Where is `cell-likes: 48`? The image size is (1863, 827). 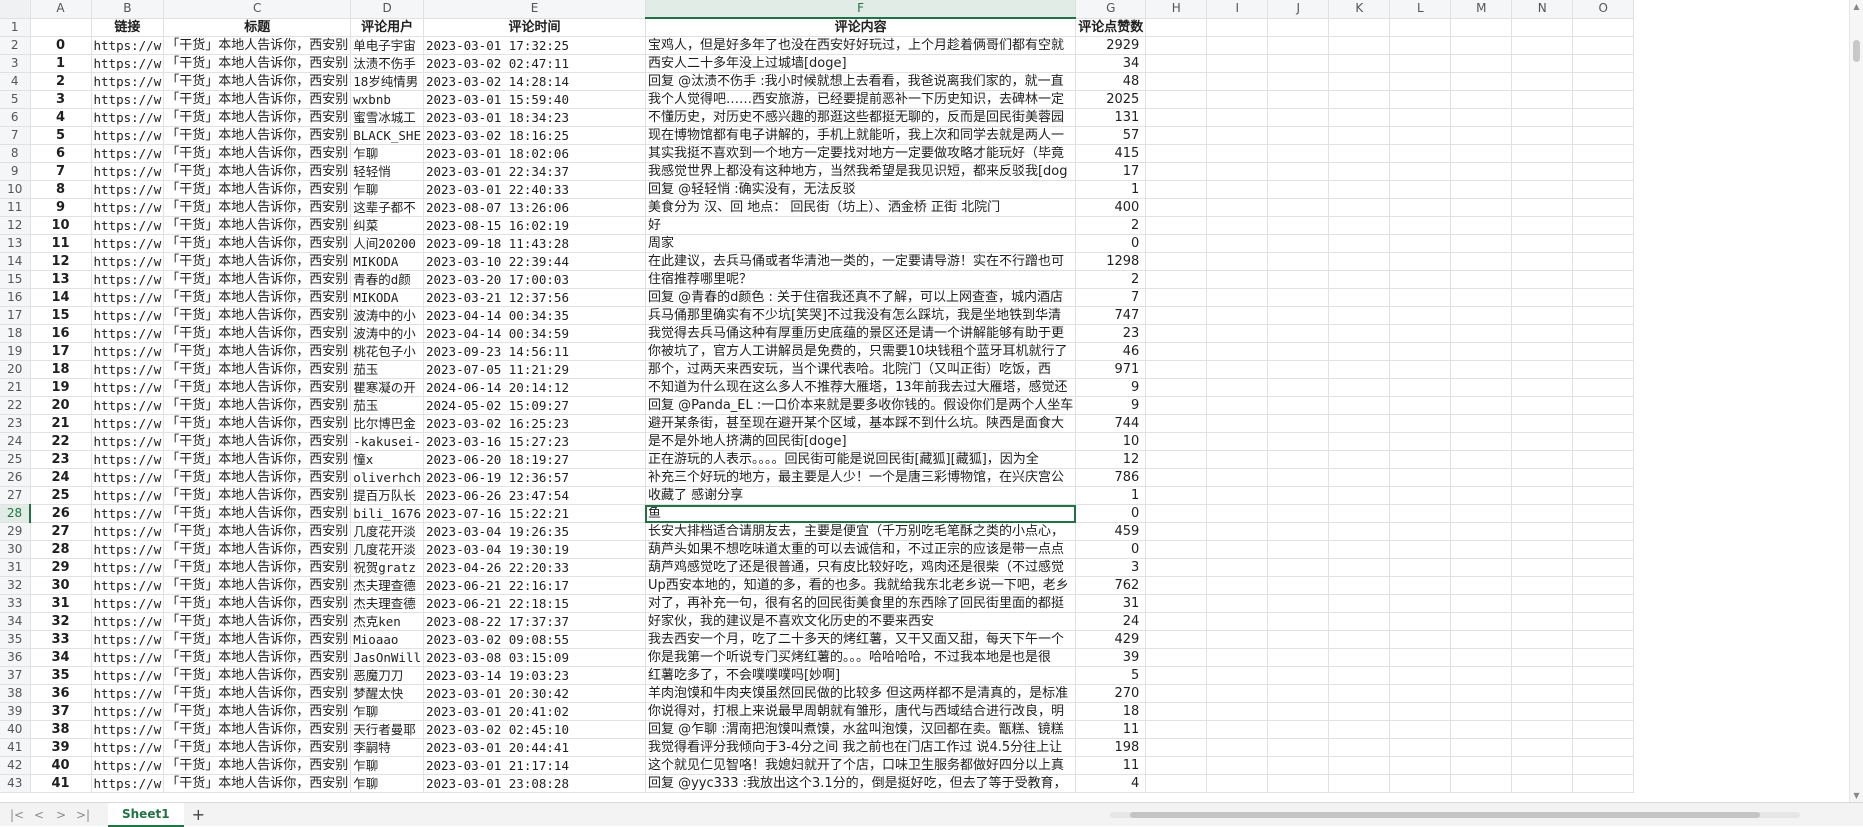
cell-likes: 48 is located at coordinates (1111, 81).